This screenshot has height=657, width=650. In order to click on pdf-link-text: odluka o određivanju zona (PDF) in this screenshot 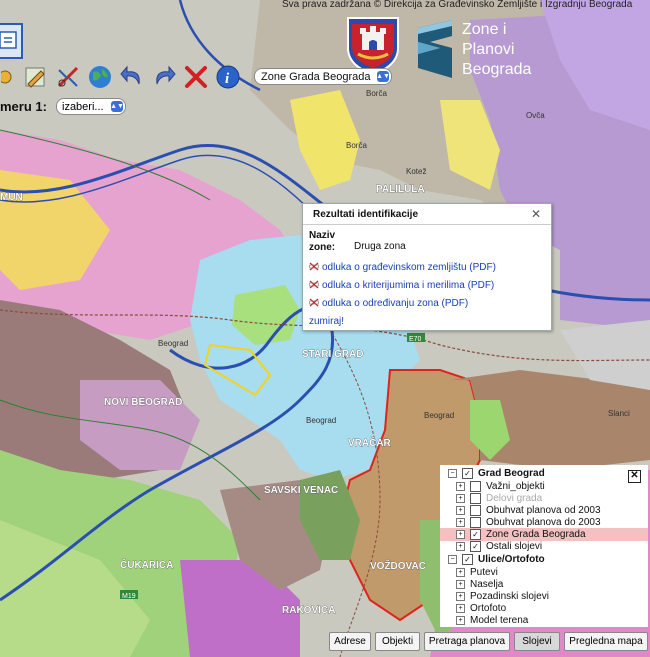, I will do `click(395, 303)`.